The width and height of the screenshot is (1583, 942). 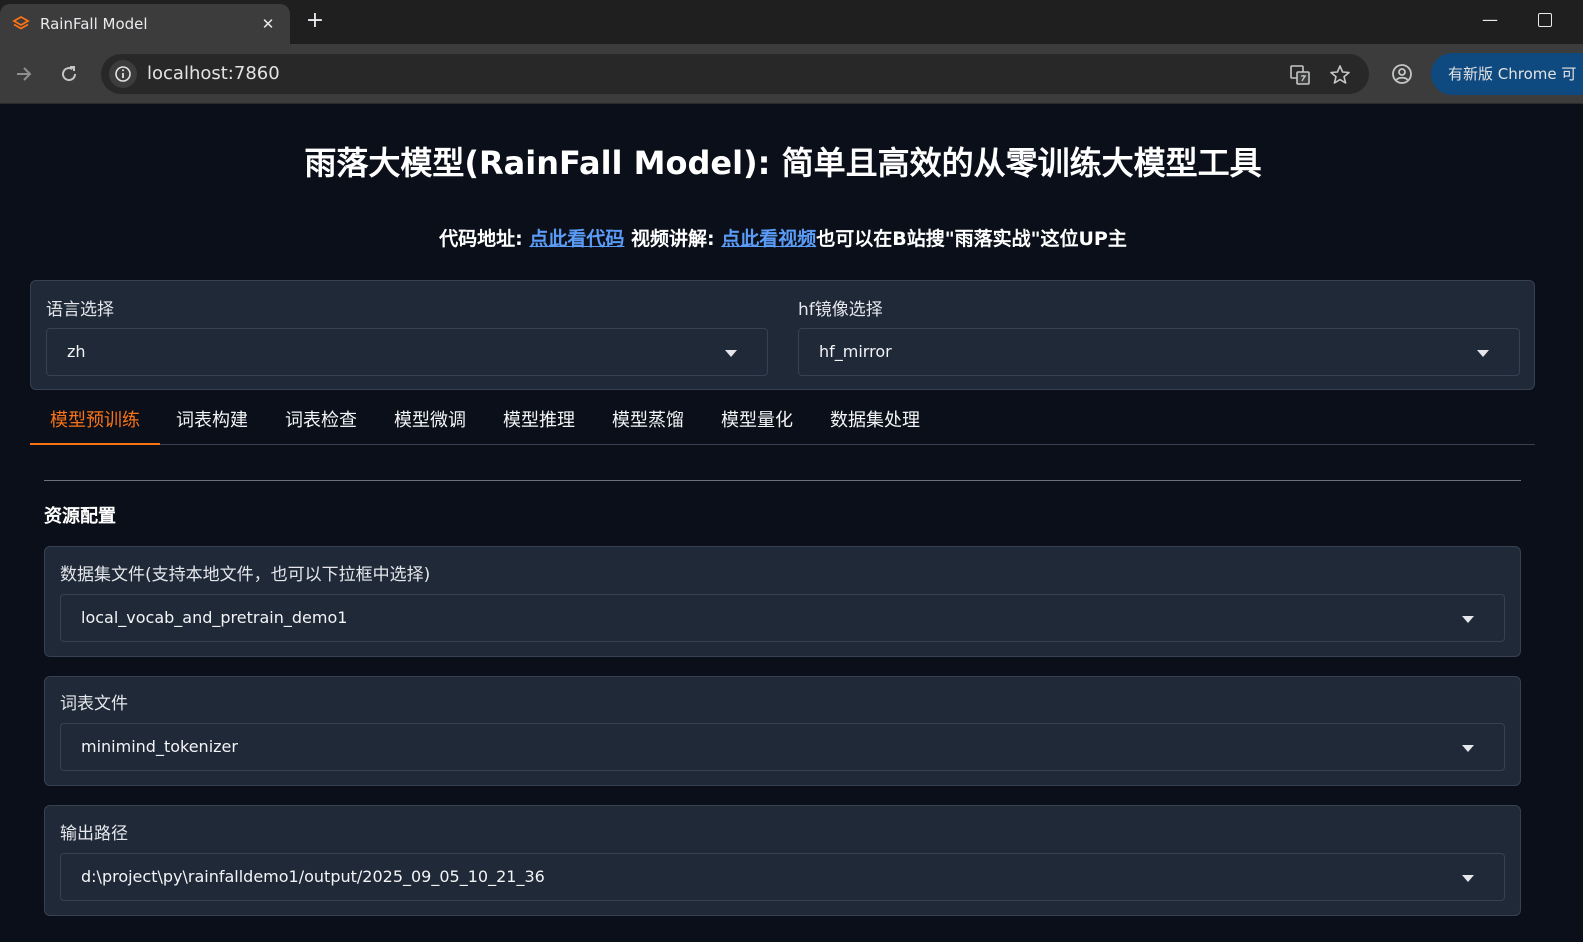 What do you see at coordinates (69, 74) in the screenshot?
I see `reload-icon` at bounding box center [69, 74].